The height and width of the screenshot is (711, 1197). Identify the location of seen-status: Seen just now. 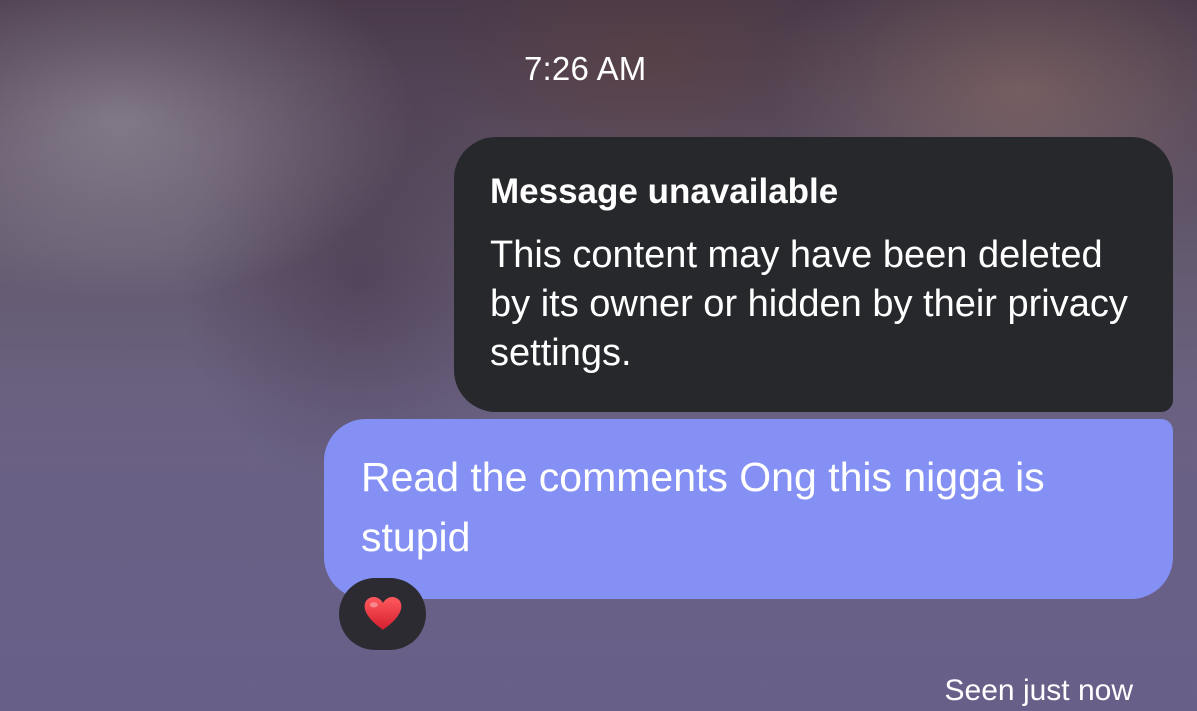
(1038, 690).